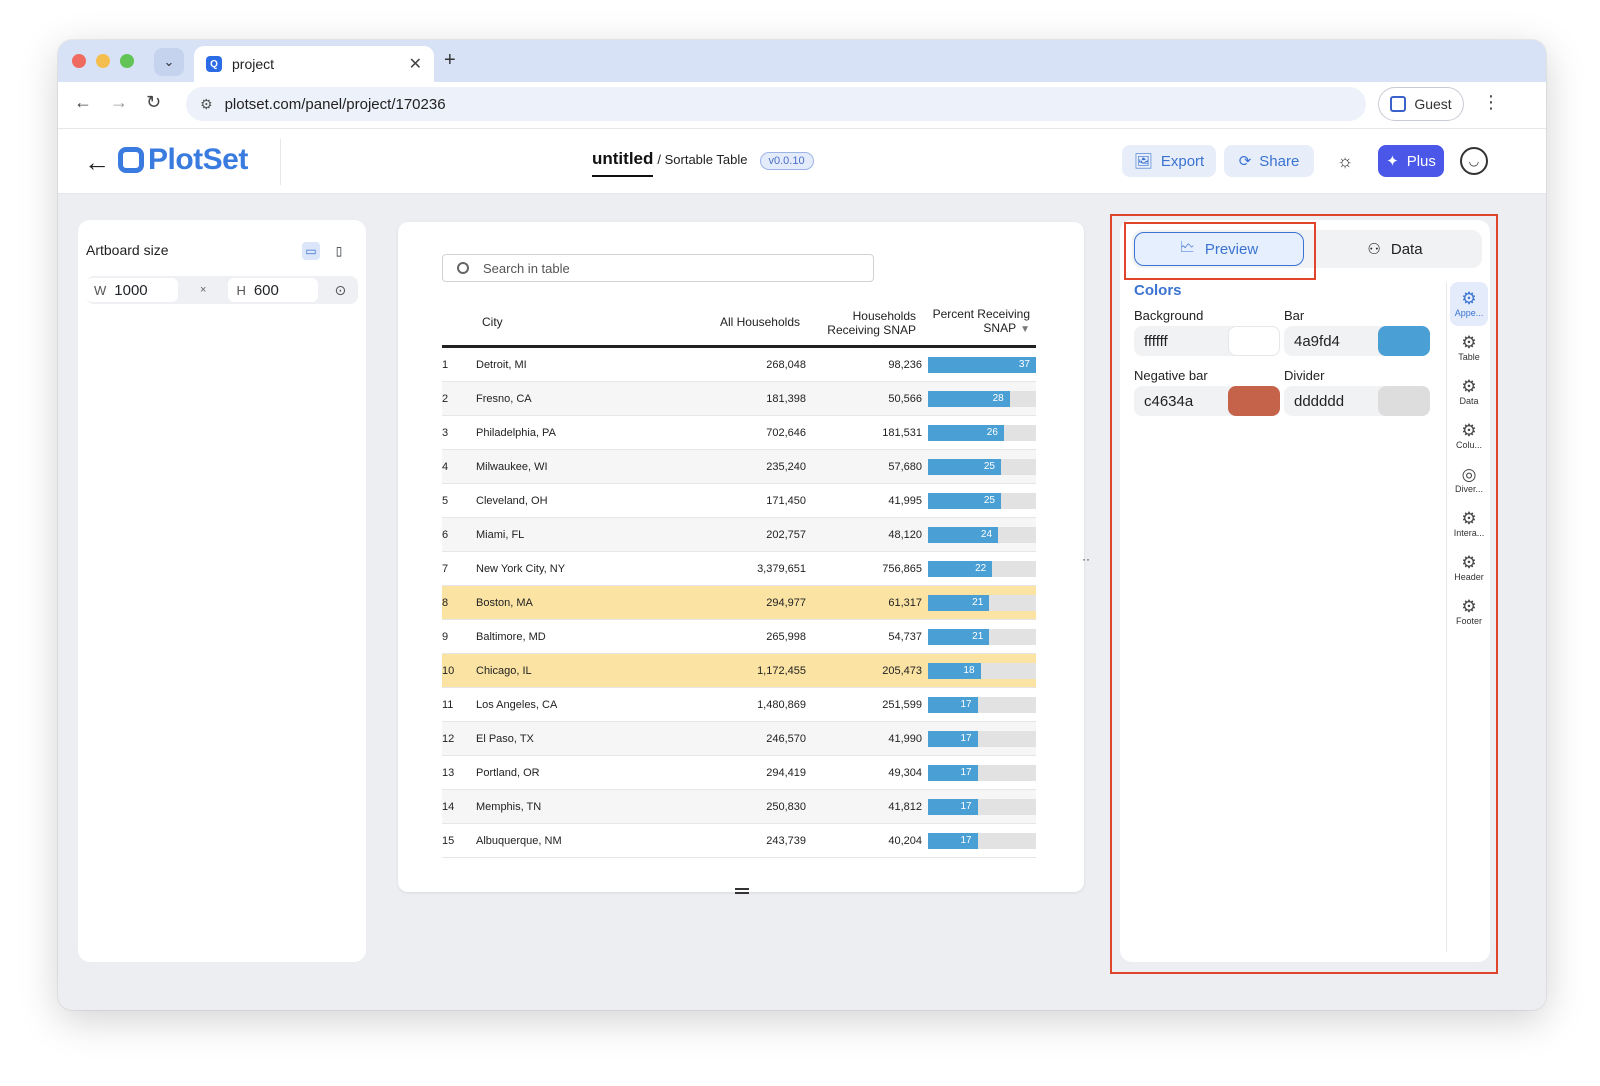 This screenshot has width=1600, height=1086. What do you see at coordinates (1374, 249) in the screenshot?
I see `data-tree-icon: ⚇` at bounding box center [1374, 249].